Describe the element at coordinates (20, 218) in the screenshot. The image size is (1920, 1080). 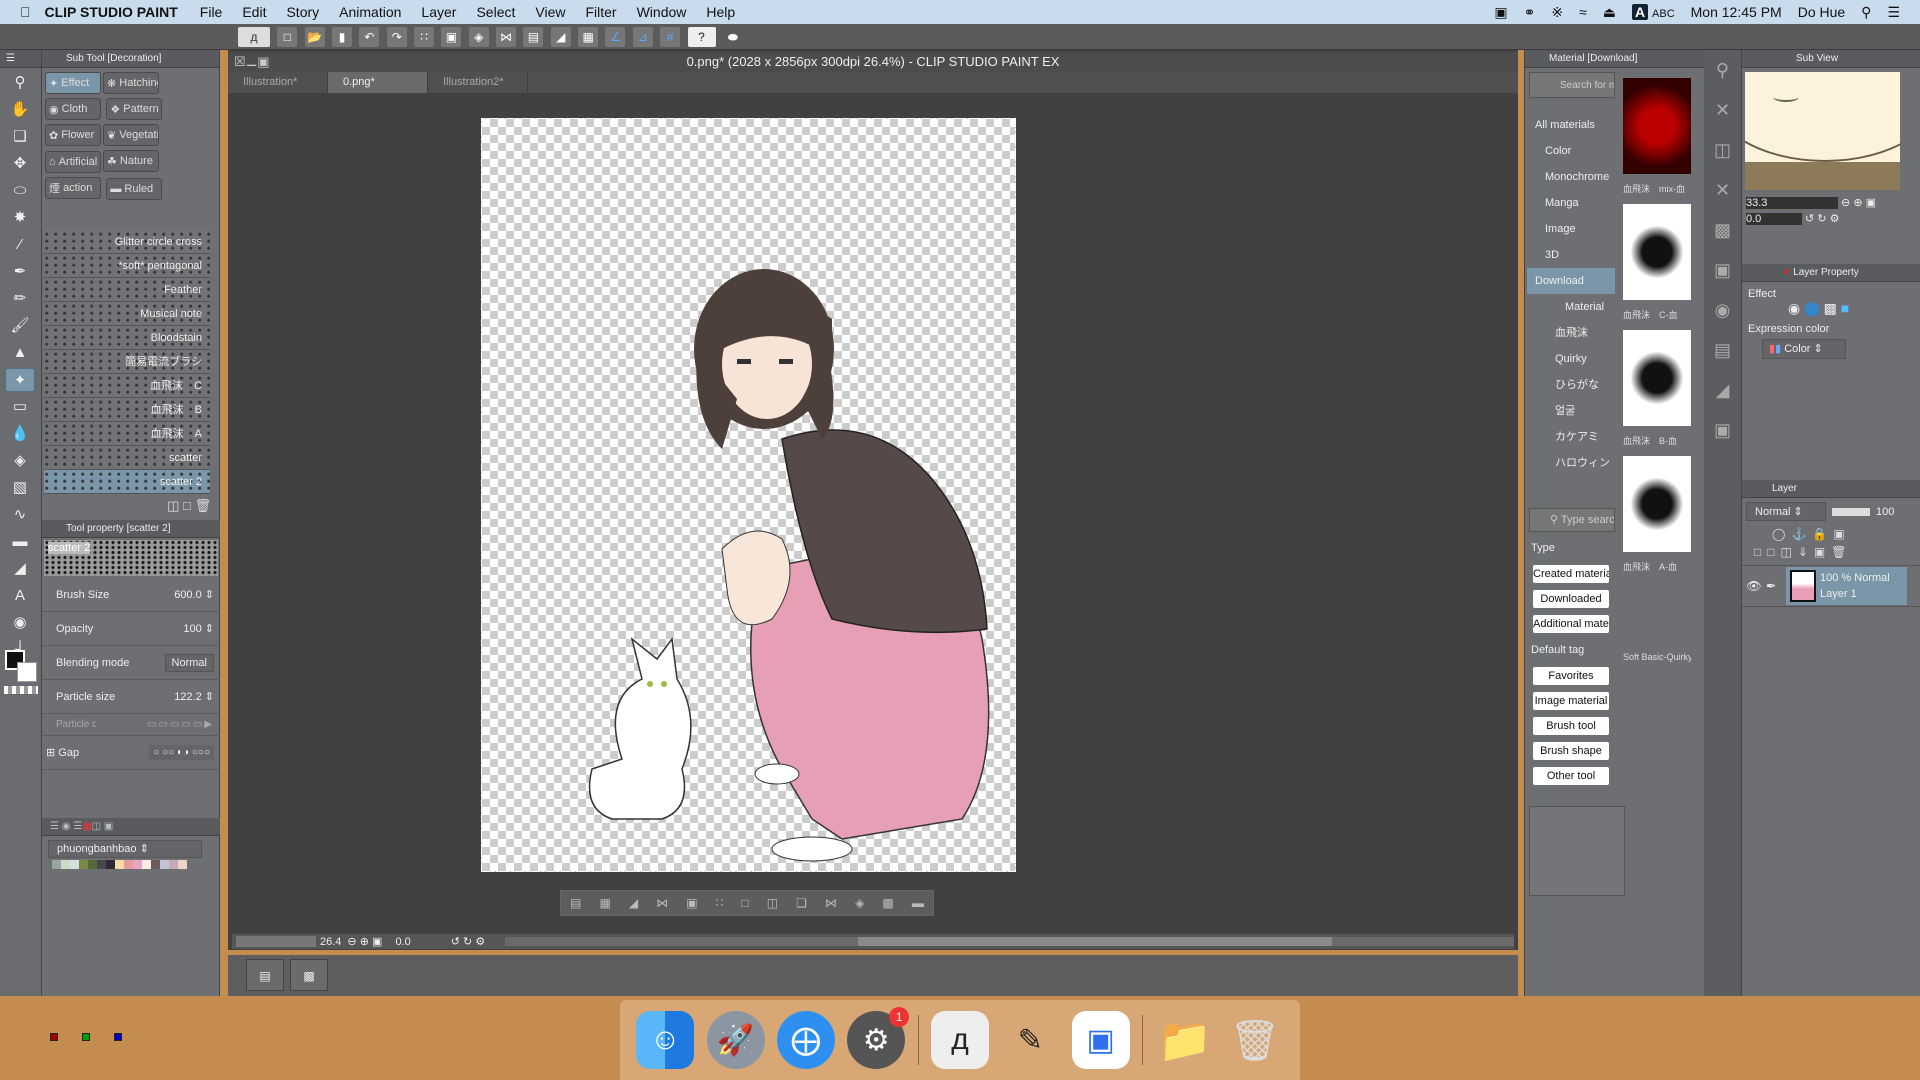
I see `magic-wand-tool-icon: ✸` at that location.